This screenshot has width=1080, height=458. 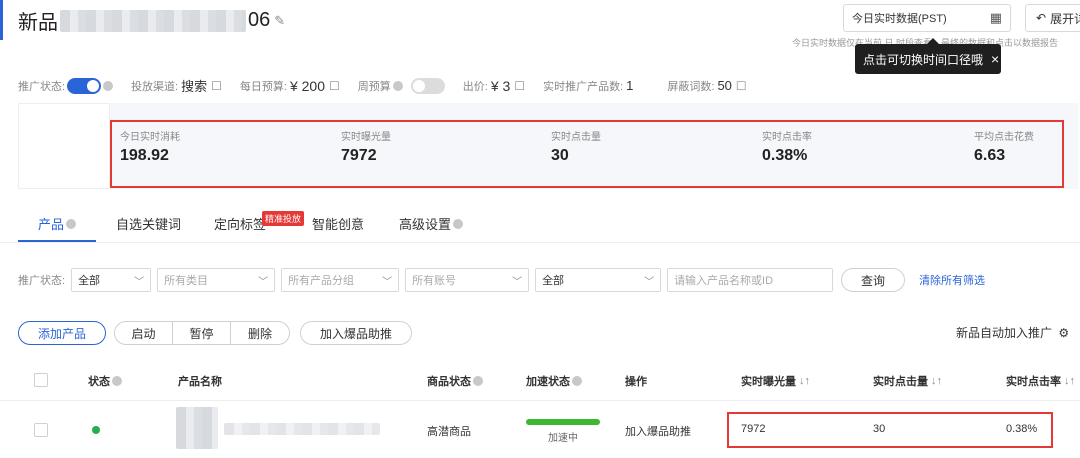 What do you see at coordinates (263, 86) in the screenshot?
I see `budget-label: 每日预算:` at bounding box center [263, 86].